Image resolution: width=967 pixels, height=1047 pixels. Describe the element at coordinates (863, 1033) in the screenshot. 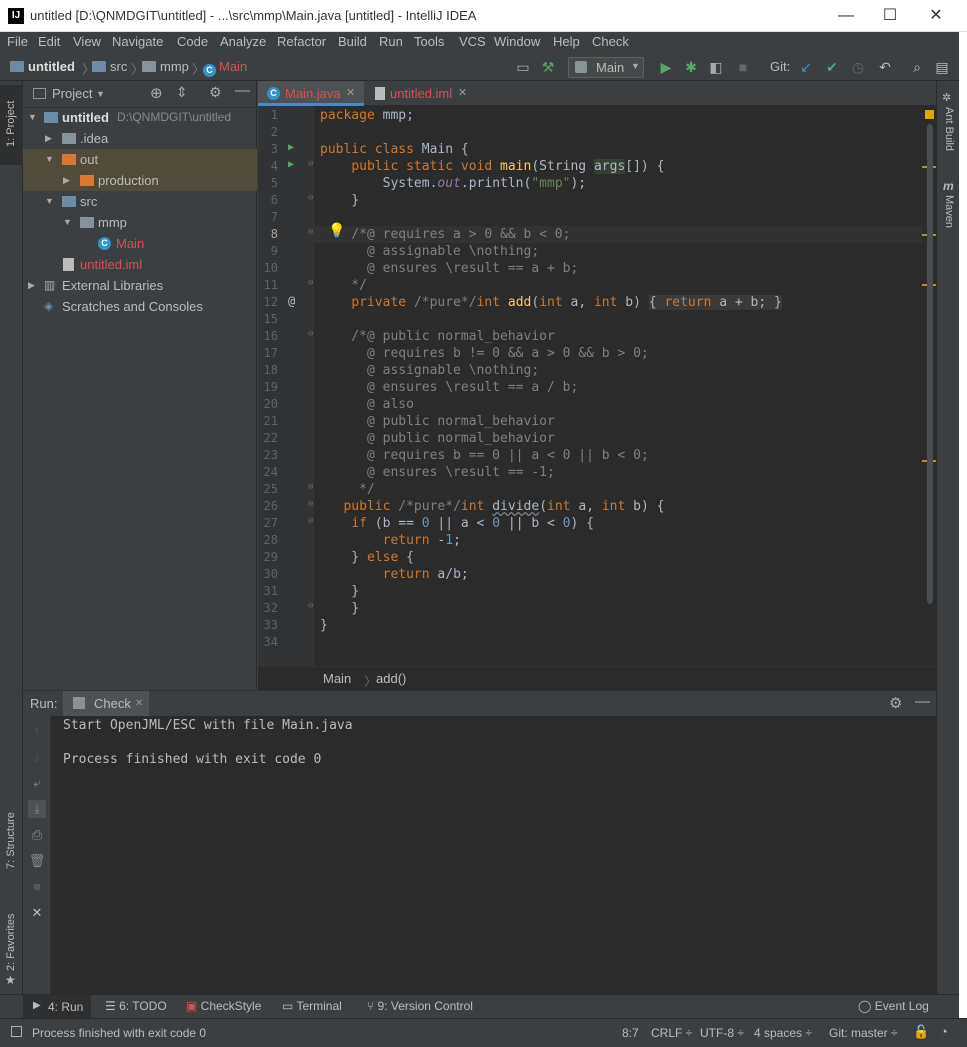

I see `git-branch-select: Git: master ÷` at that location.